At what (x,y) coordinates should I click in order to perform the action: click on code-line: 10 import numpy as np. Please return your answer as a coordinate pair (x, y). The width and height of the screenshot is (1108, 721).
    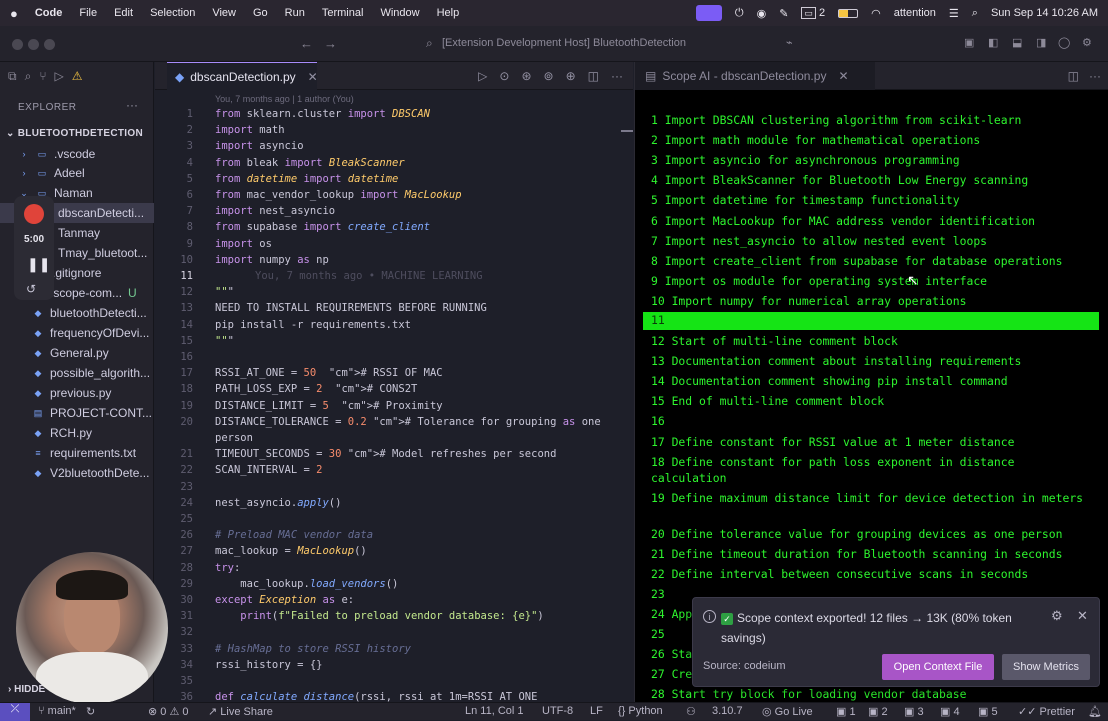
    Looking at the image, I should click on (394, 260).